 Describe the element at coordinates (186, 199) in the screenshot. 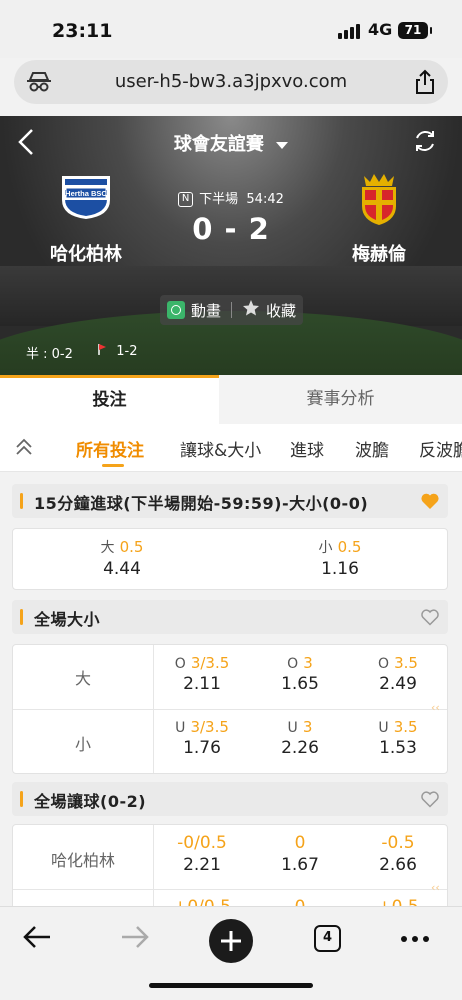

I see `period-badge: N` at that location.